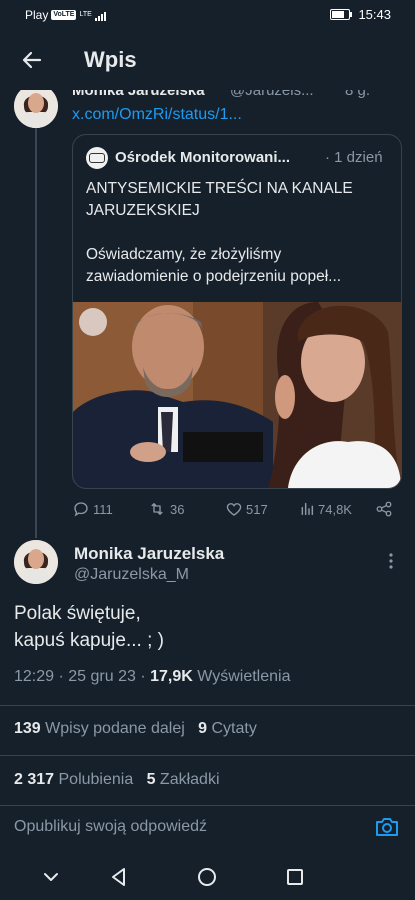 The height and width of the screenshot is (900, 415). Describe the element at coordinates (387, 827) in the screenshot. I see `camera-icon` at that location.